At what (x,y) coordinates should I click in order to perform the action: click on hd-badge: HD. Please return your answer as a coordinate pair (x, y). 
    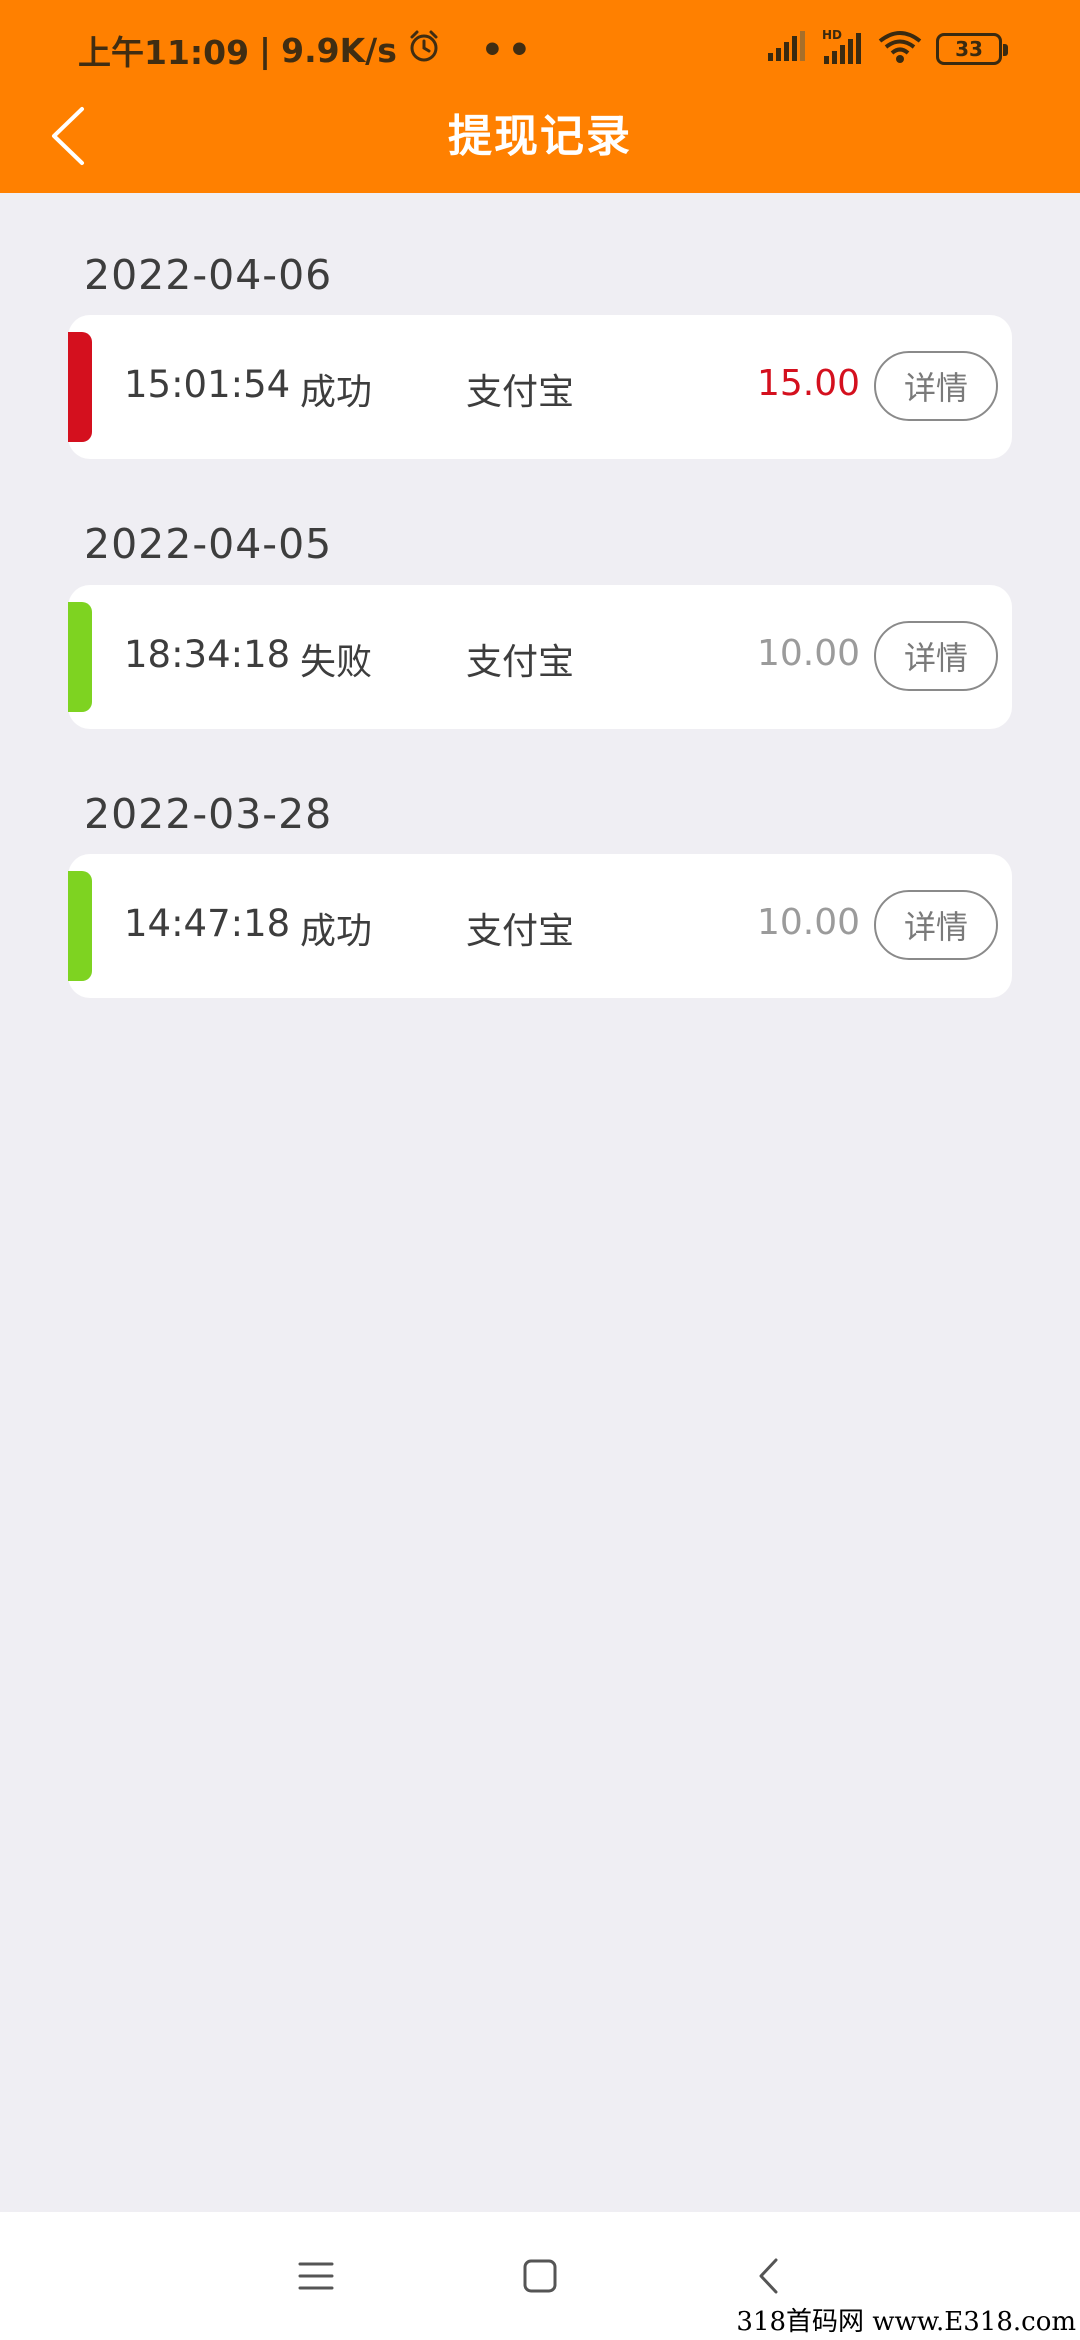
    Looking at the image, I should click on (832, 35).